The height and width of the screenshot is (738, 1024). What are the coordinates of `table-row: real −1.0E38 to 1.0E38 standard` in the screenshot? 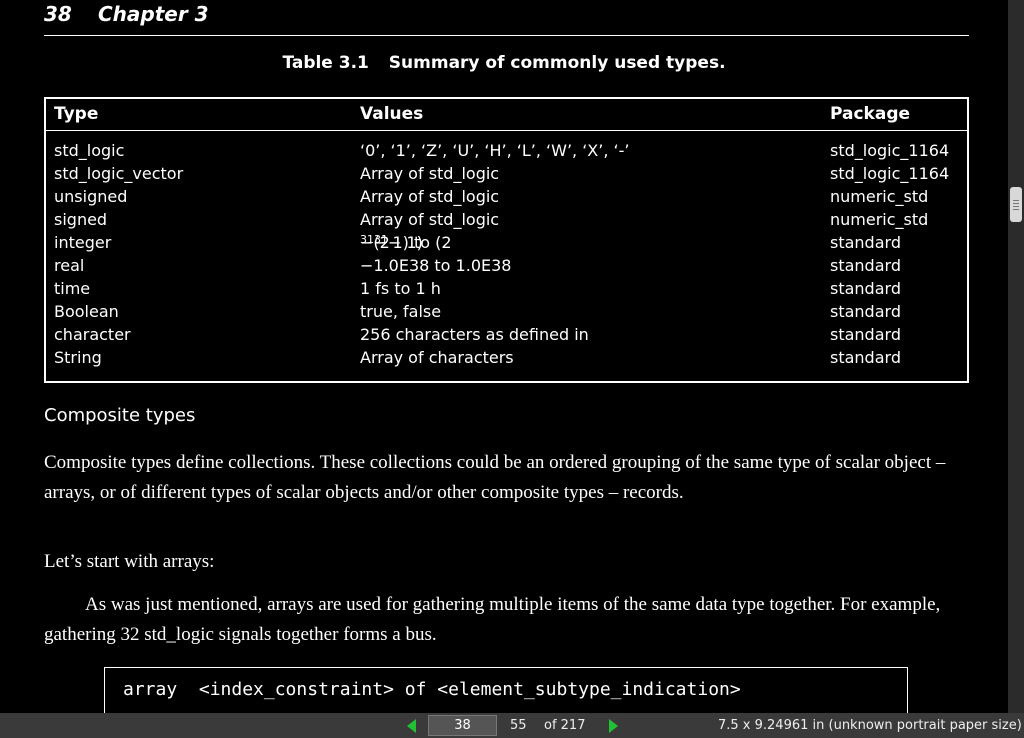 It's located at (506, 267).